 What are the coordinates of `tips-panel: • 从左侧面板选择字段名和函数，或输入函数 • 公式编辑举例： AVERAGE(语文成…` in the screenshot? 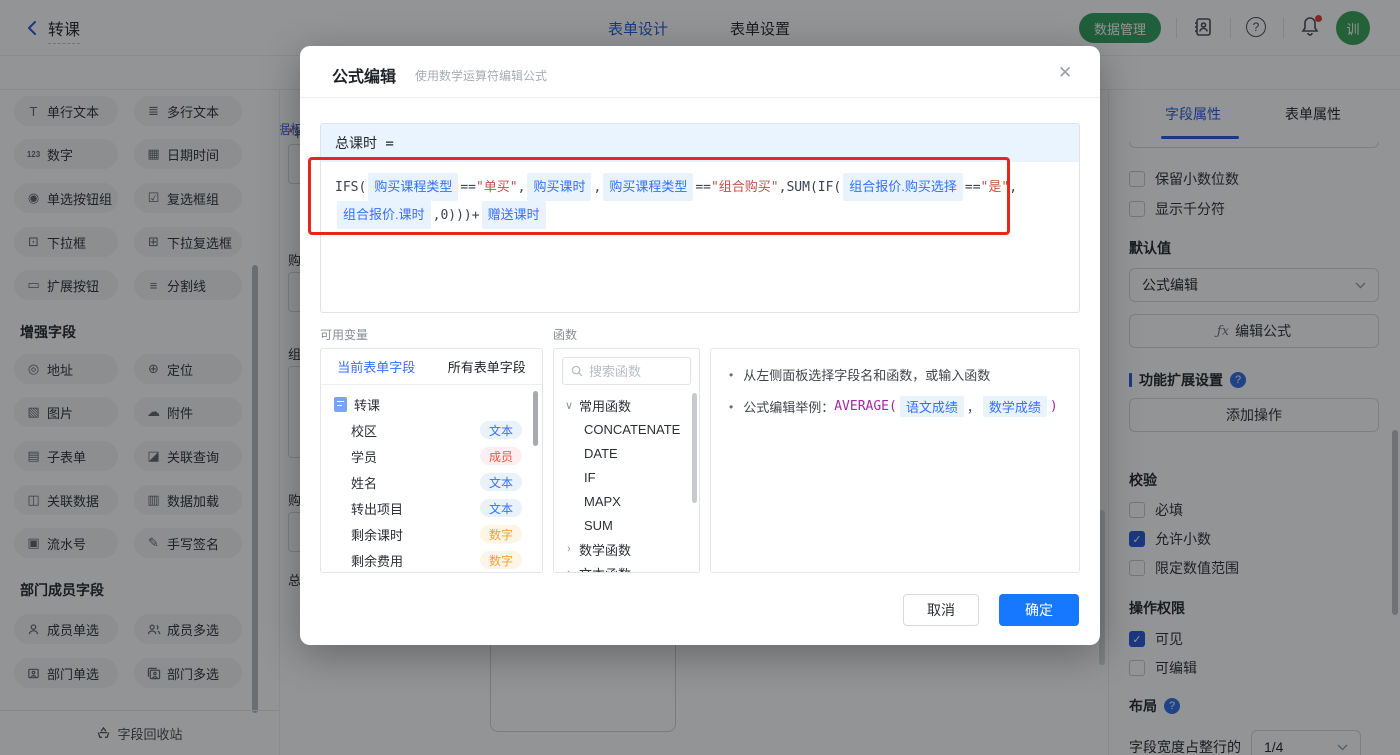 It's located at (895, 460).